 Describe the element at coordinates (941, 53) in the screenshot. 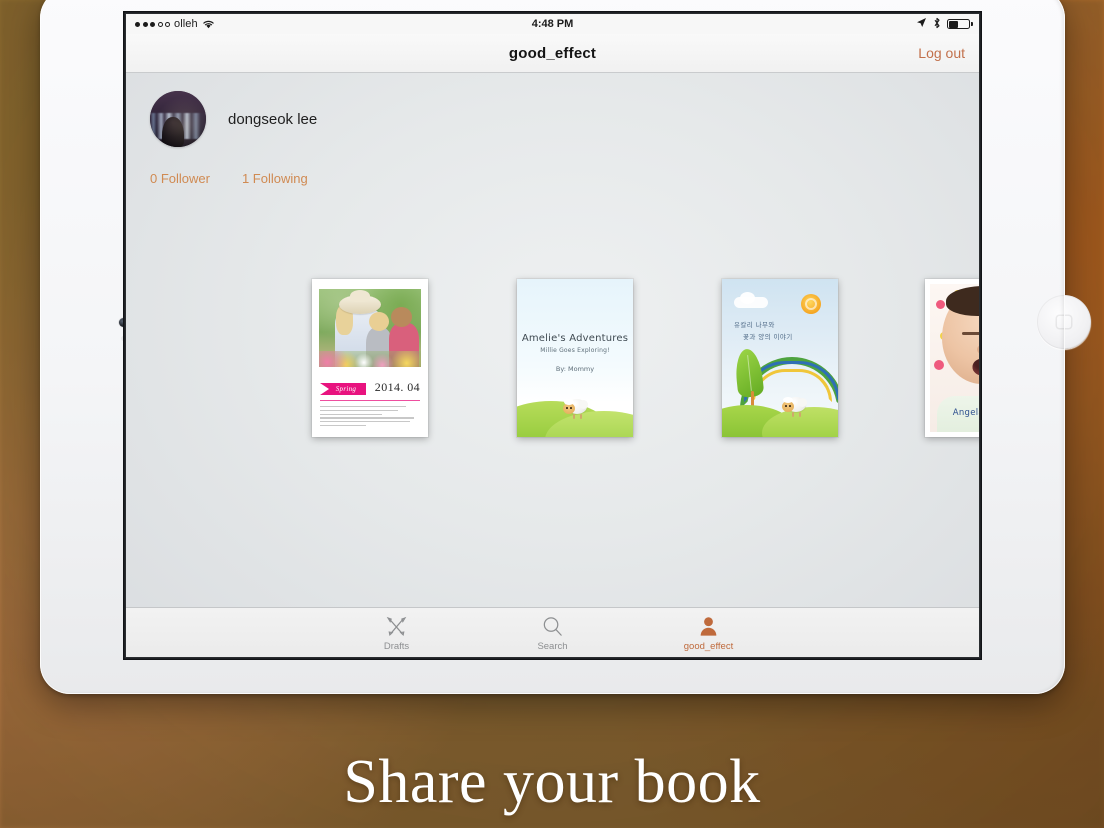

I see `logout-button: Log out` at that location.